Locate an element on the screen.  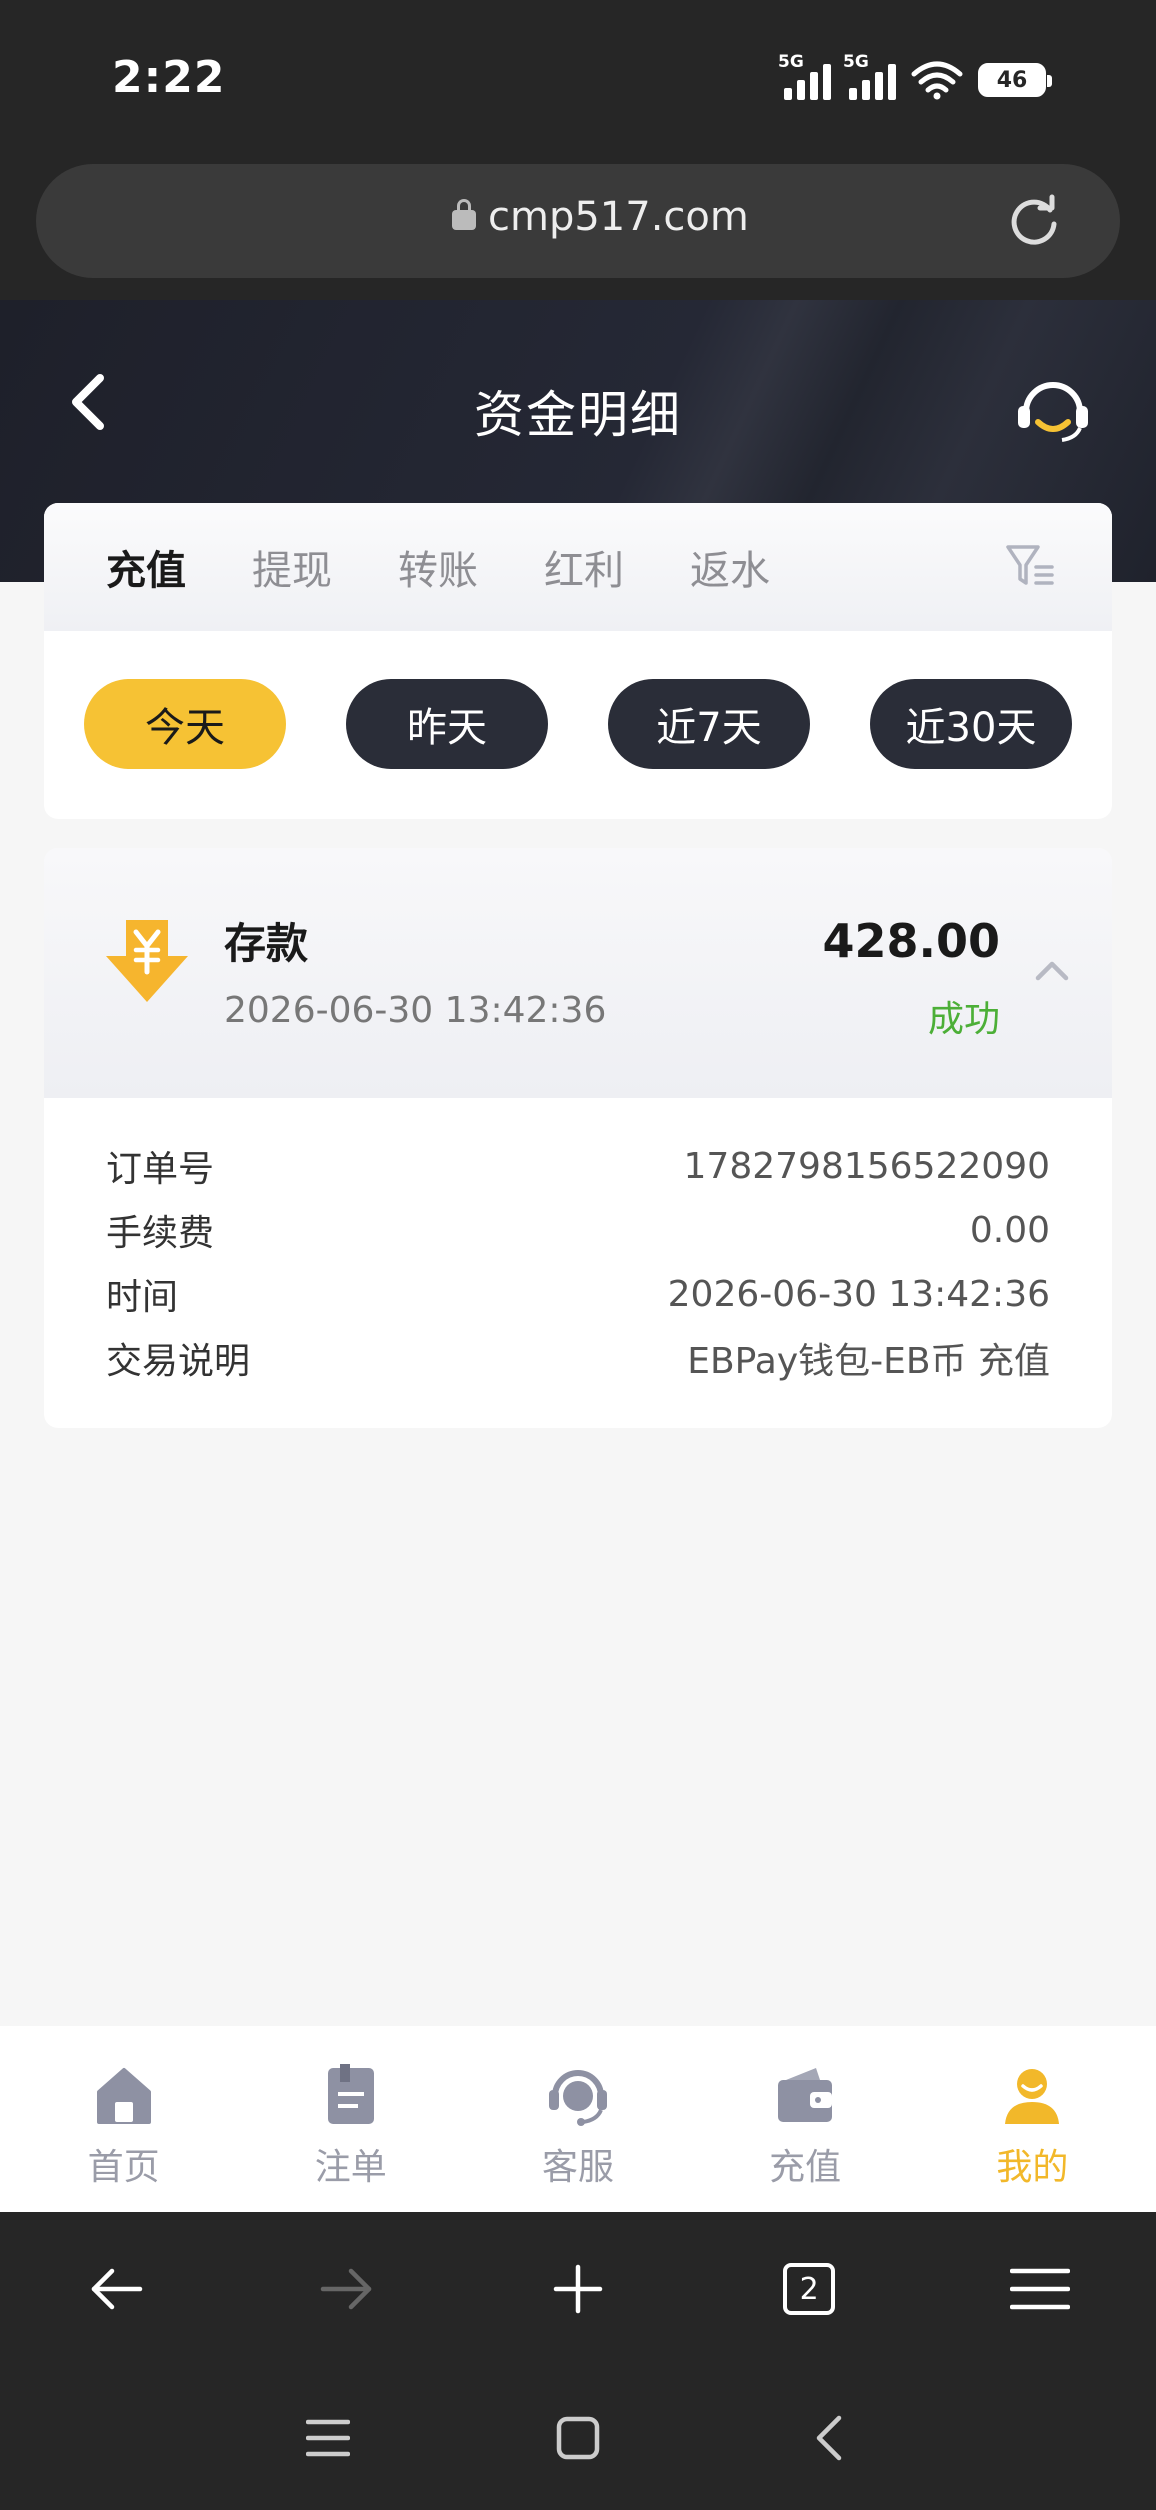
tab-count-icon: 2 is located at coordinates (809, 2289).